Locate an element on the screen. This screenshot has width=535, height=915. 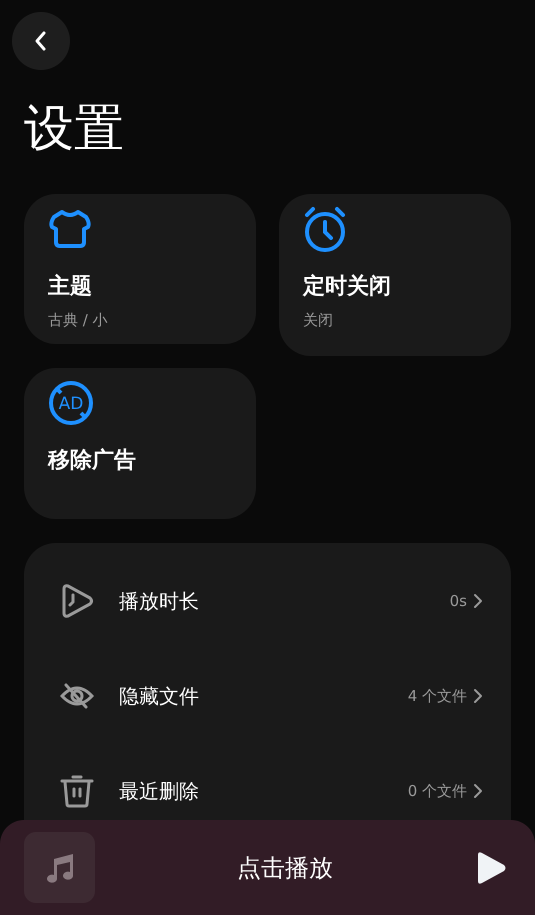
row-label: 最近删除 is located at coordinates (159, 791).